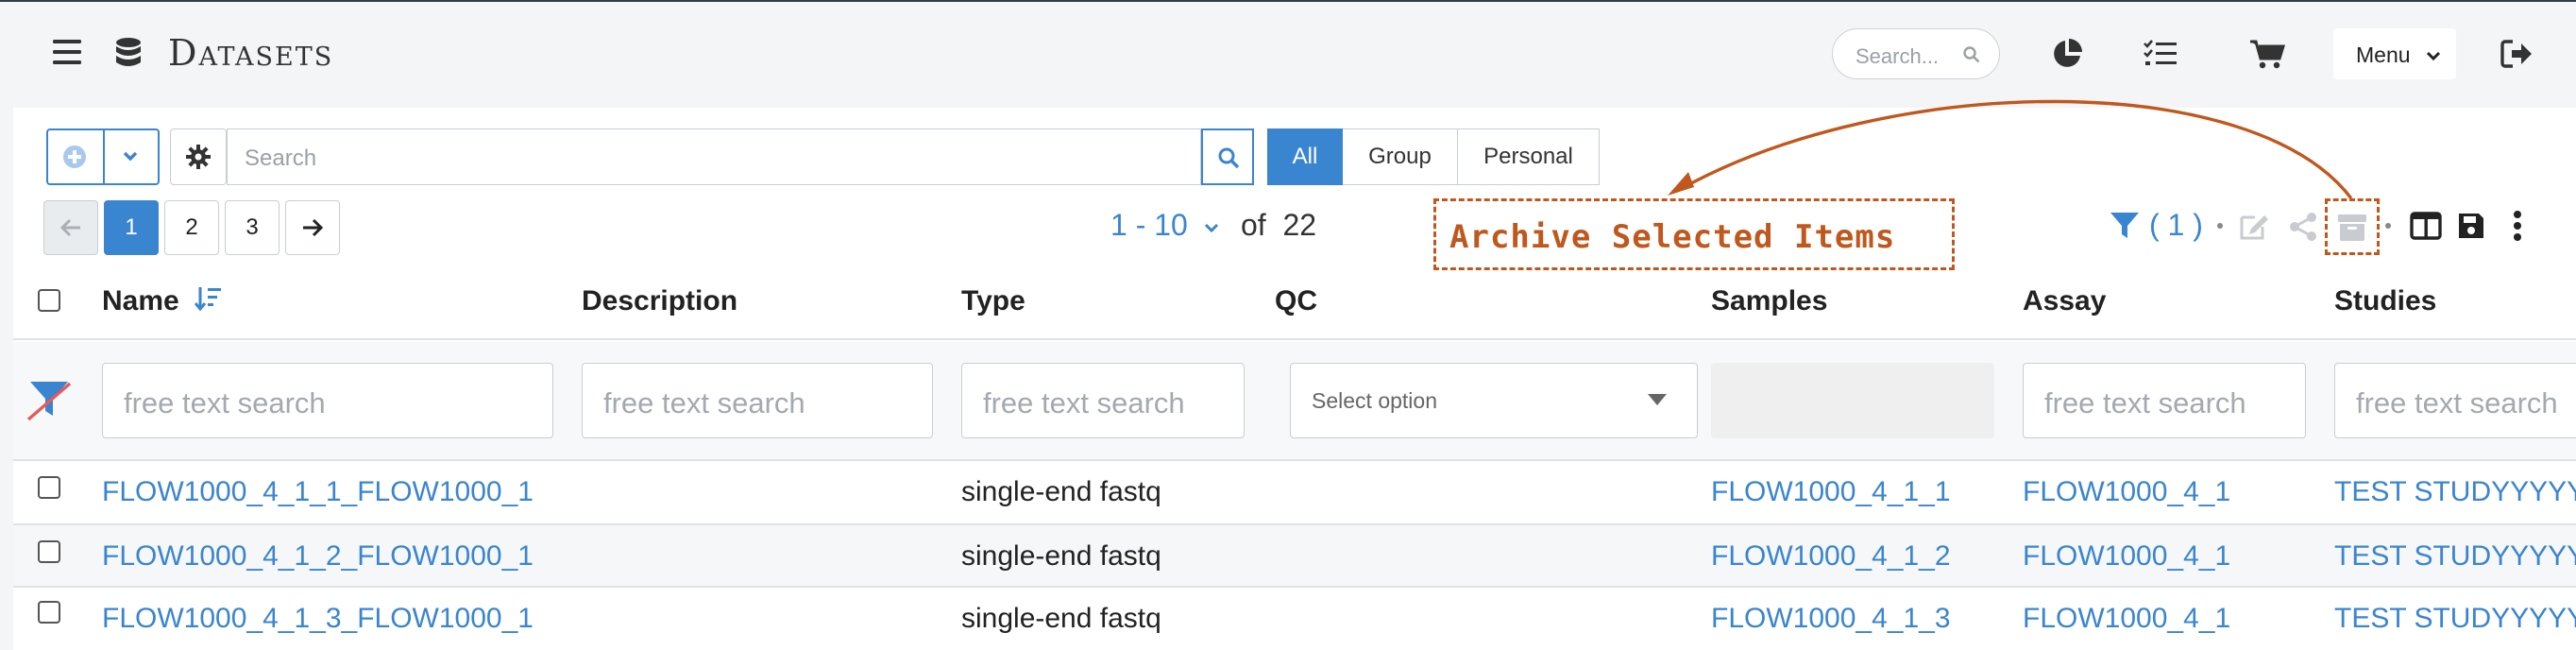  I want to click on header-divider, so click(1294, 339).